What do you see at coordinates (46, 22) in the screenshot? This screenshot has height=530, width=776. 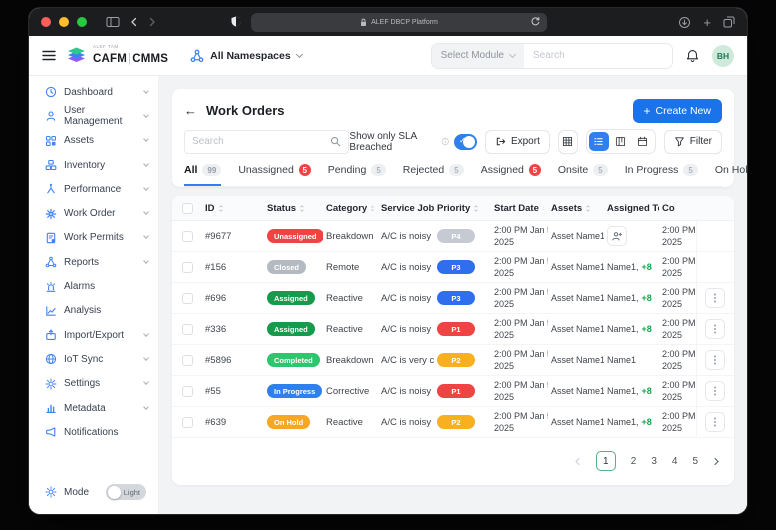 I see `close-window-button` at bounding box center [46, 22].